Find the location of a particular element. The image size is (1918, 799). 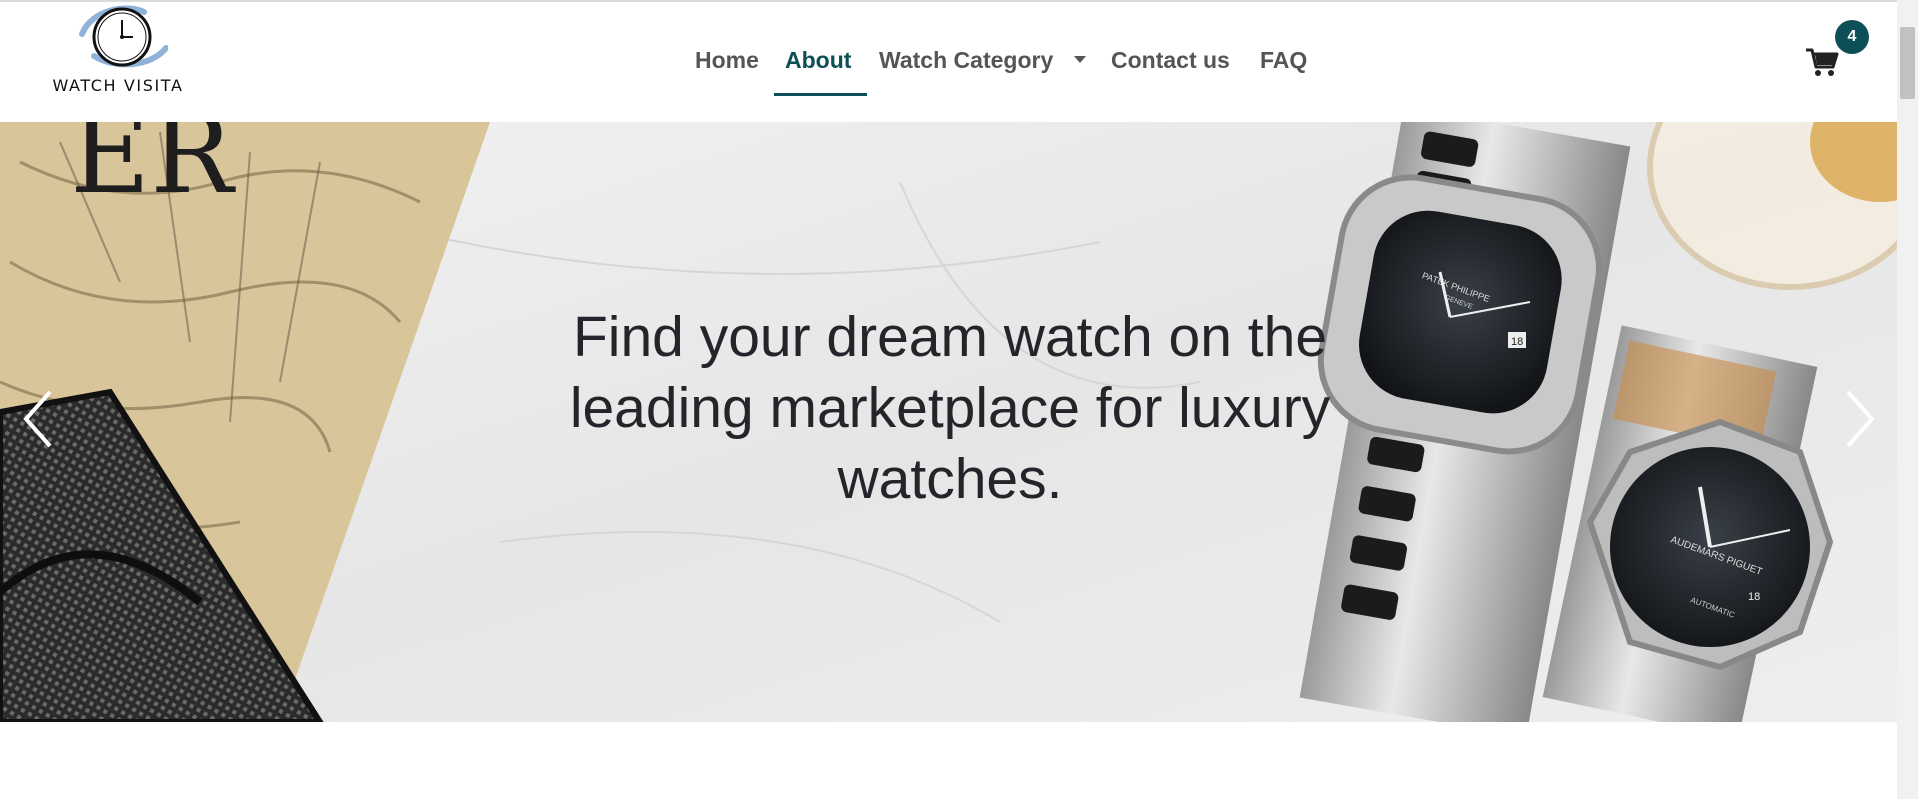

chevron-left-icon is located at coordinates (37, 419).